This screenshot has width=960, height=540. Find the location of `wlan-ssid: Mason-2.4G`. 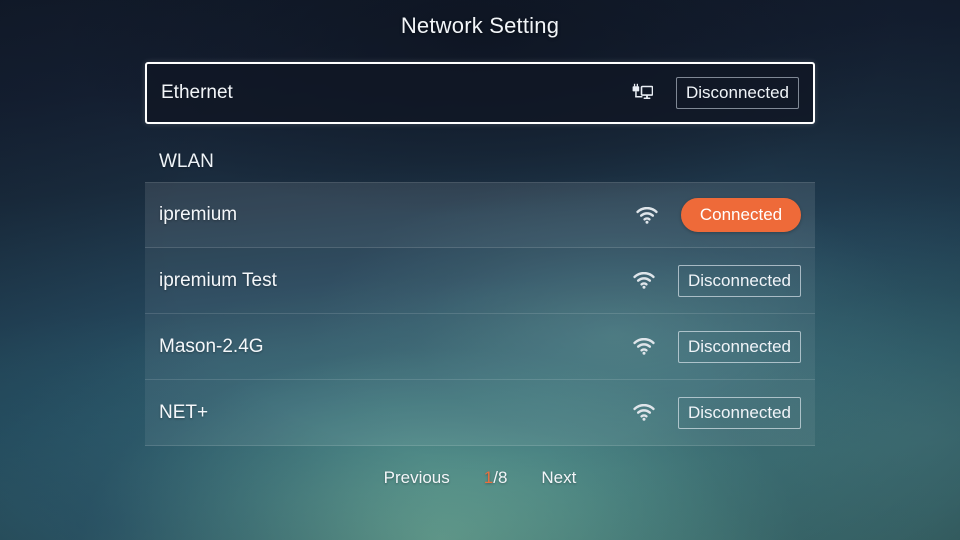

wlan-ssid: Mason-2.4G is located at coordinates (211, 346).